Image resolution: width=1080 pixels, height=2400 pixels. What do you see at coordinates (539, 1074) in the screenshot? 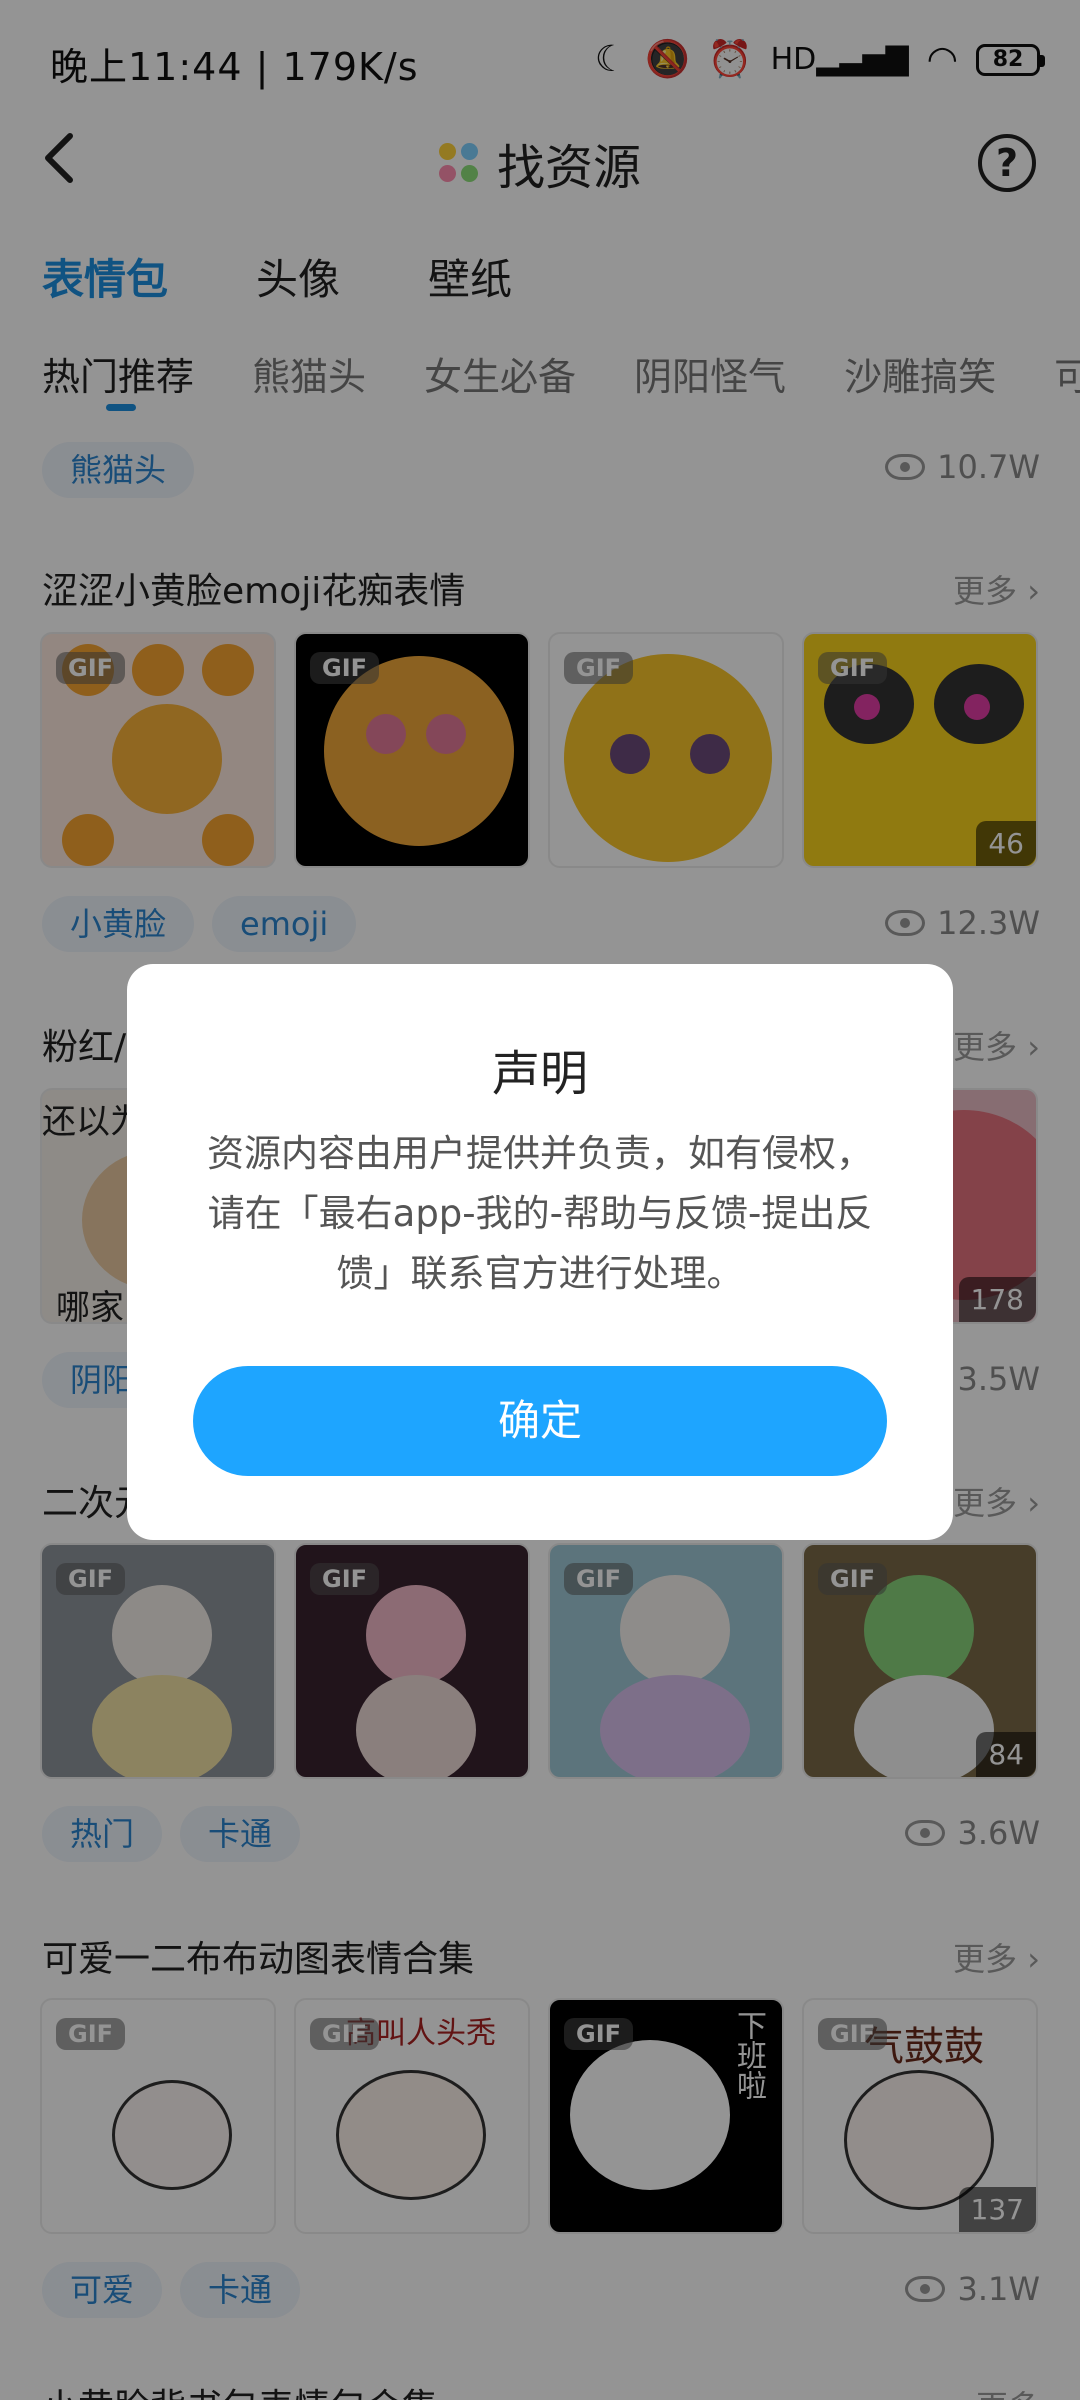
I see `dialog-title: 声明` at bounding box center [539, 1074].